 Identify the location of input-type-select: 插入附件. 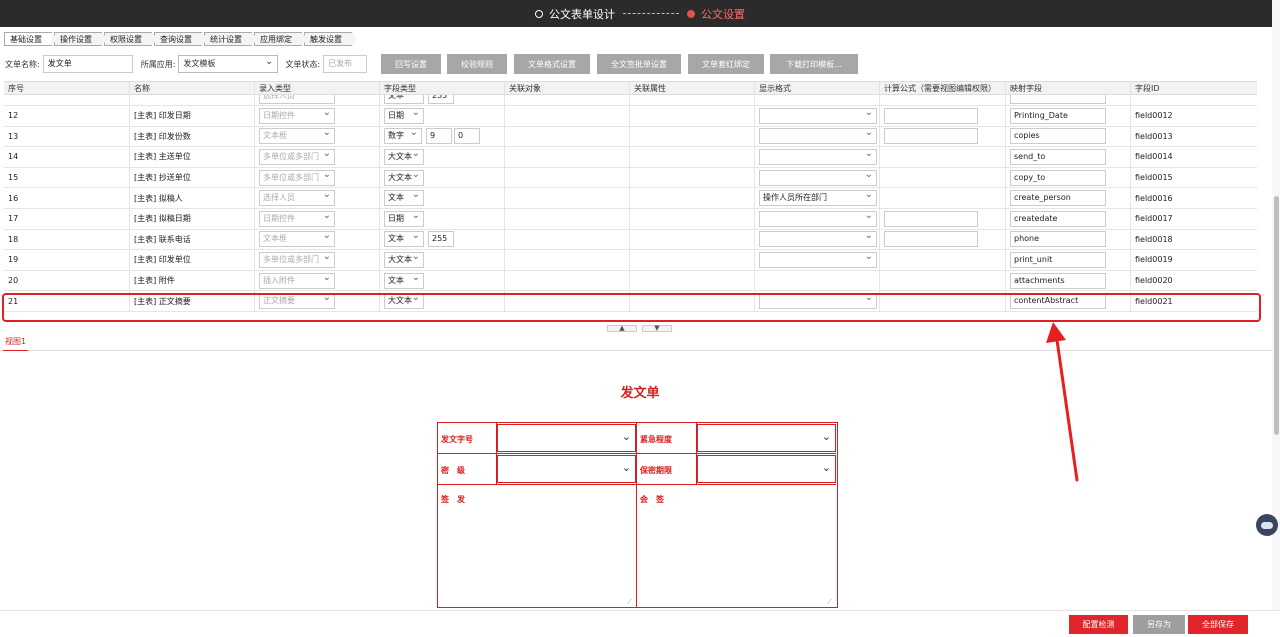
(297, 280).